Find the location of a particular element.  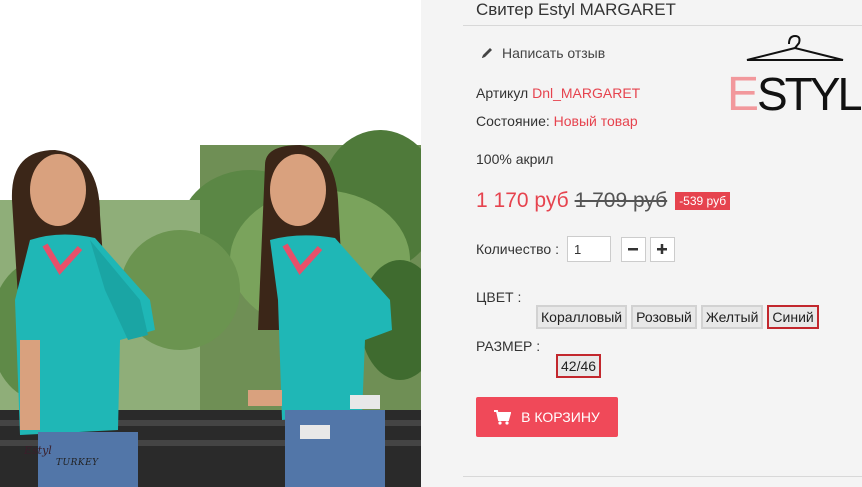

condition-row: Состояние: Новый товар is located at coordinates (557, 121).